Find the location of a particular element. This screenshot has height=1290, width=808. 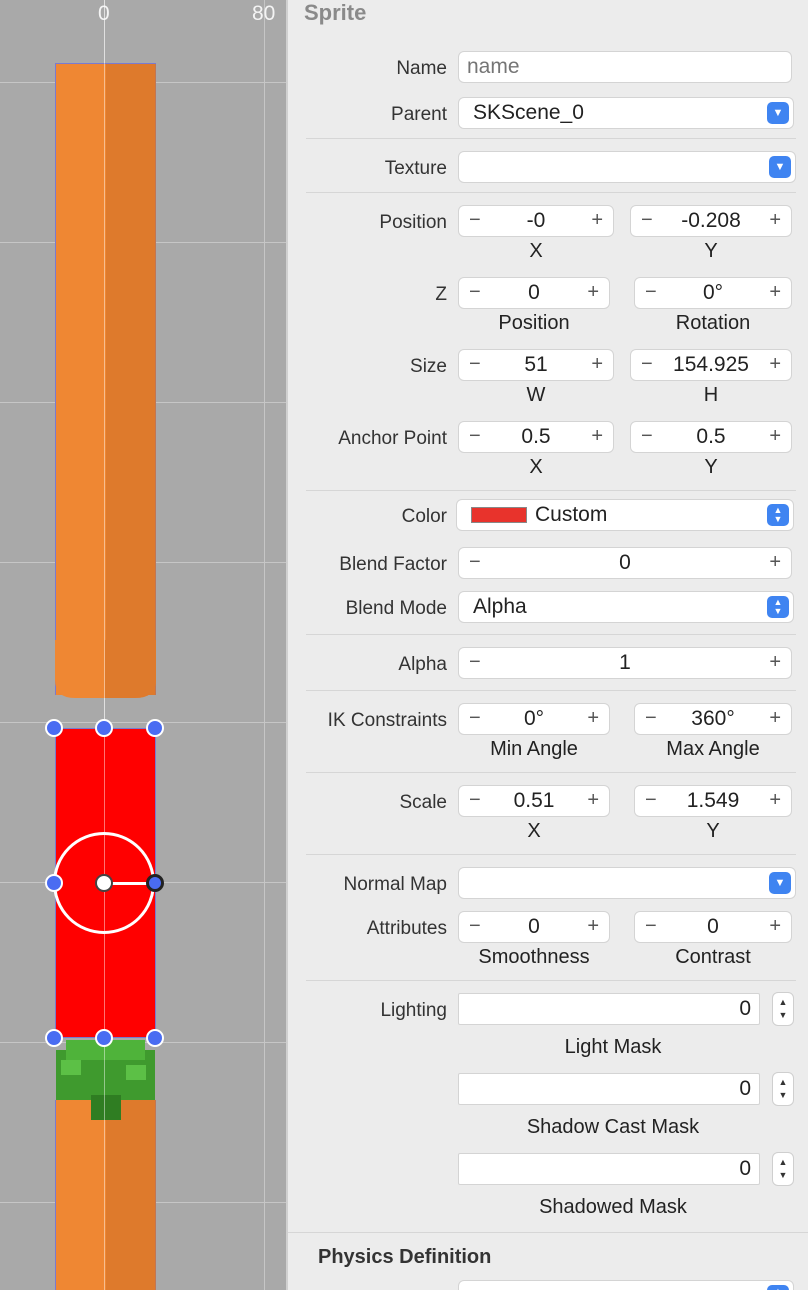

ik-min-angle-label: Min Angle is located at coordinates (534, 749).